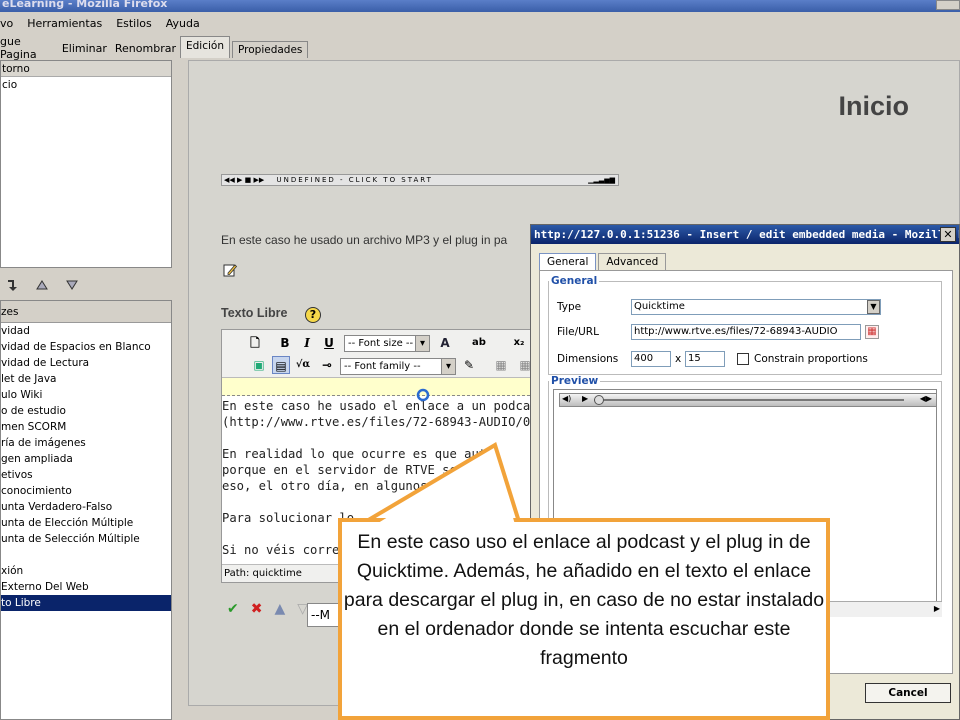 The height and width of the screenshot is (720, 960). Describe the element at coordinates (12, 285) in the screenshot. I see `move-down-level-icon` at that location.